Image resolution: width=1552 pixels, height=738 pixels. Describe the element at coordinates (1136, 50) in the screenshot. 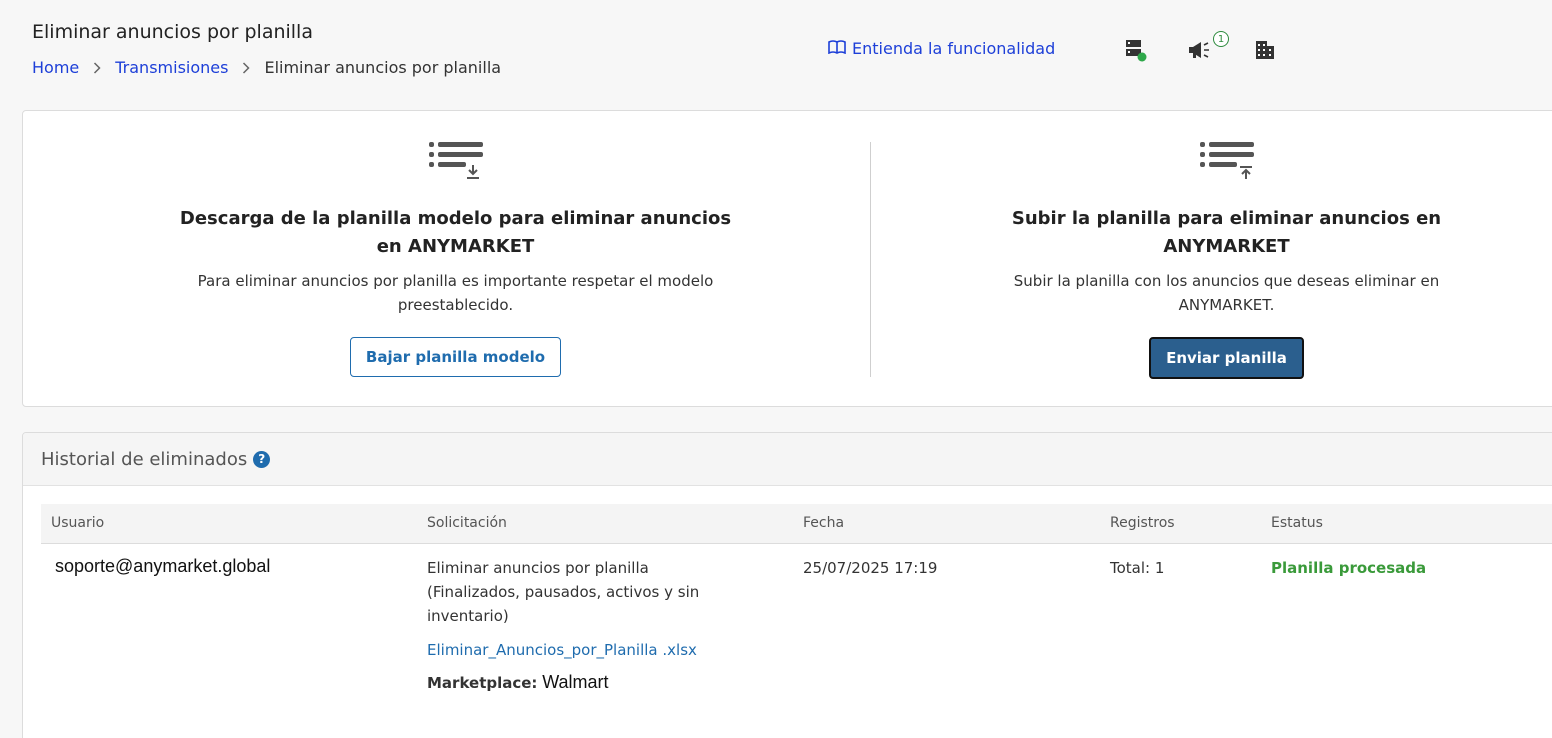

I see `server-status-icon` at that location.